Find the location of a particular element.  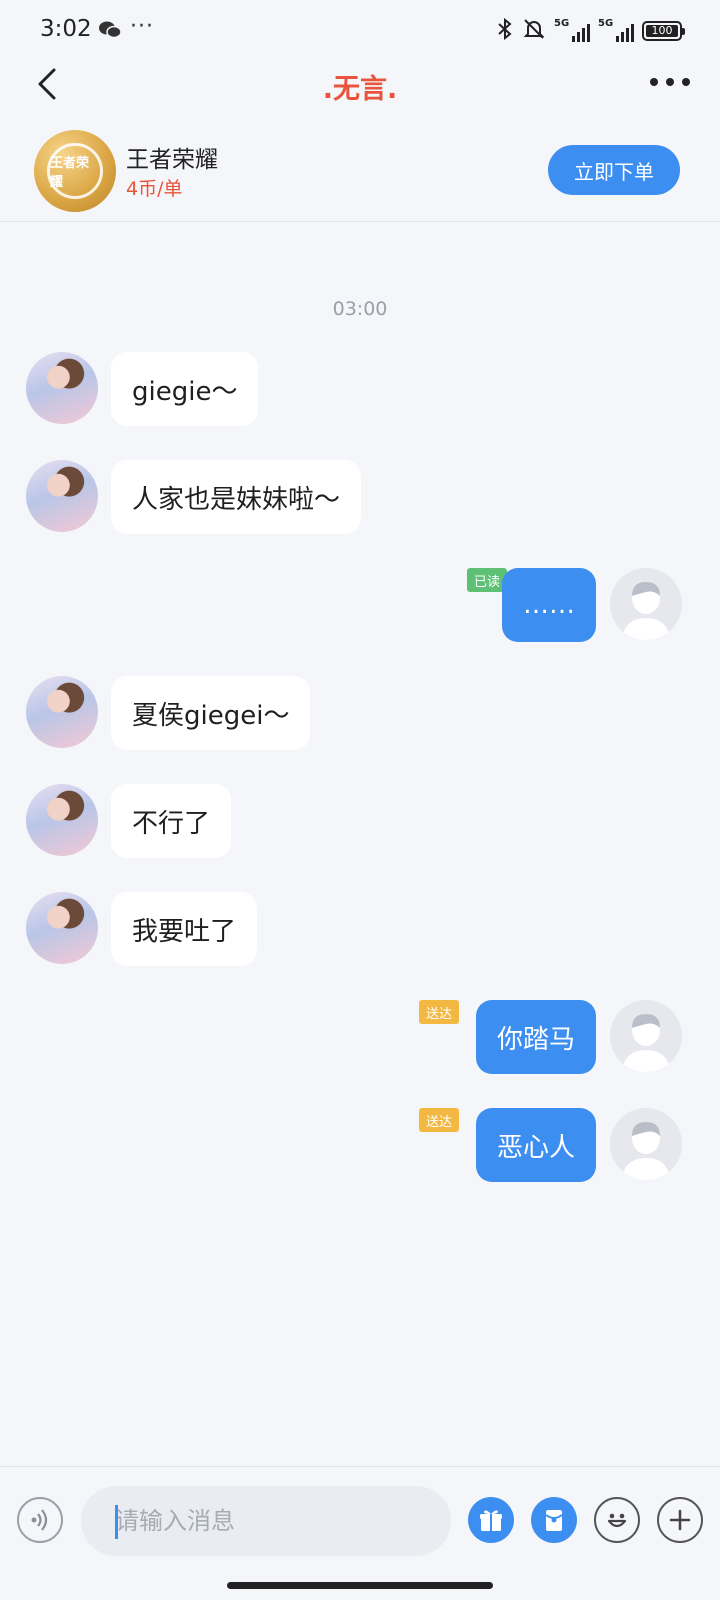

message-outgoing: 送达 你踏马 is located at coordinates (360, 1037).